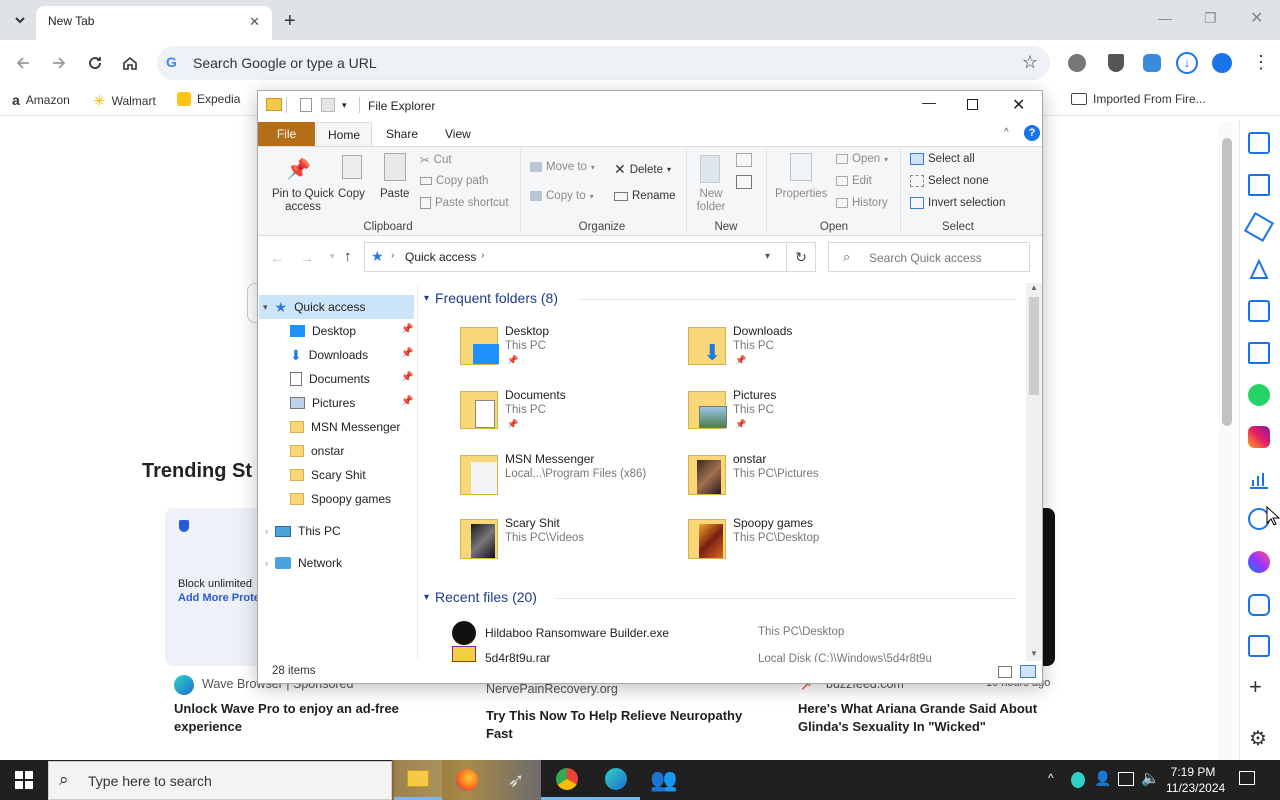  What do you see at coordinates (220, 780) in the screenshot?
I see `taskbar-search: ⌕ Type here to search` at bounding box center [220, 780].